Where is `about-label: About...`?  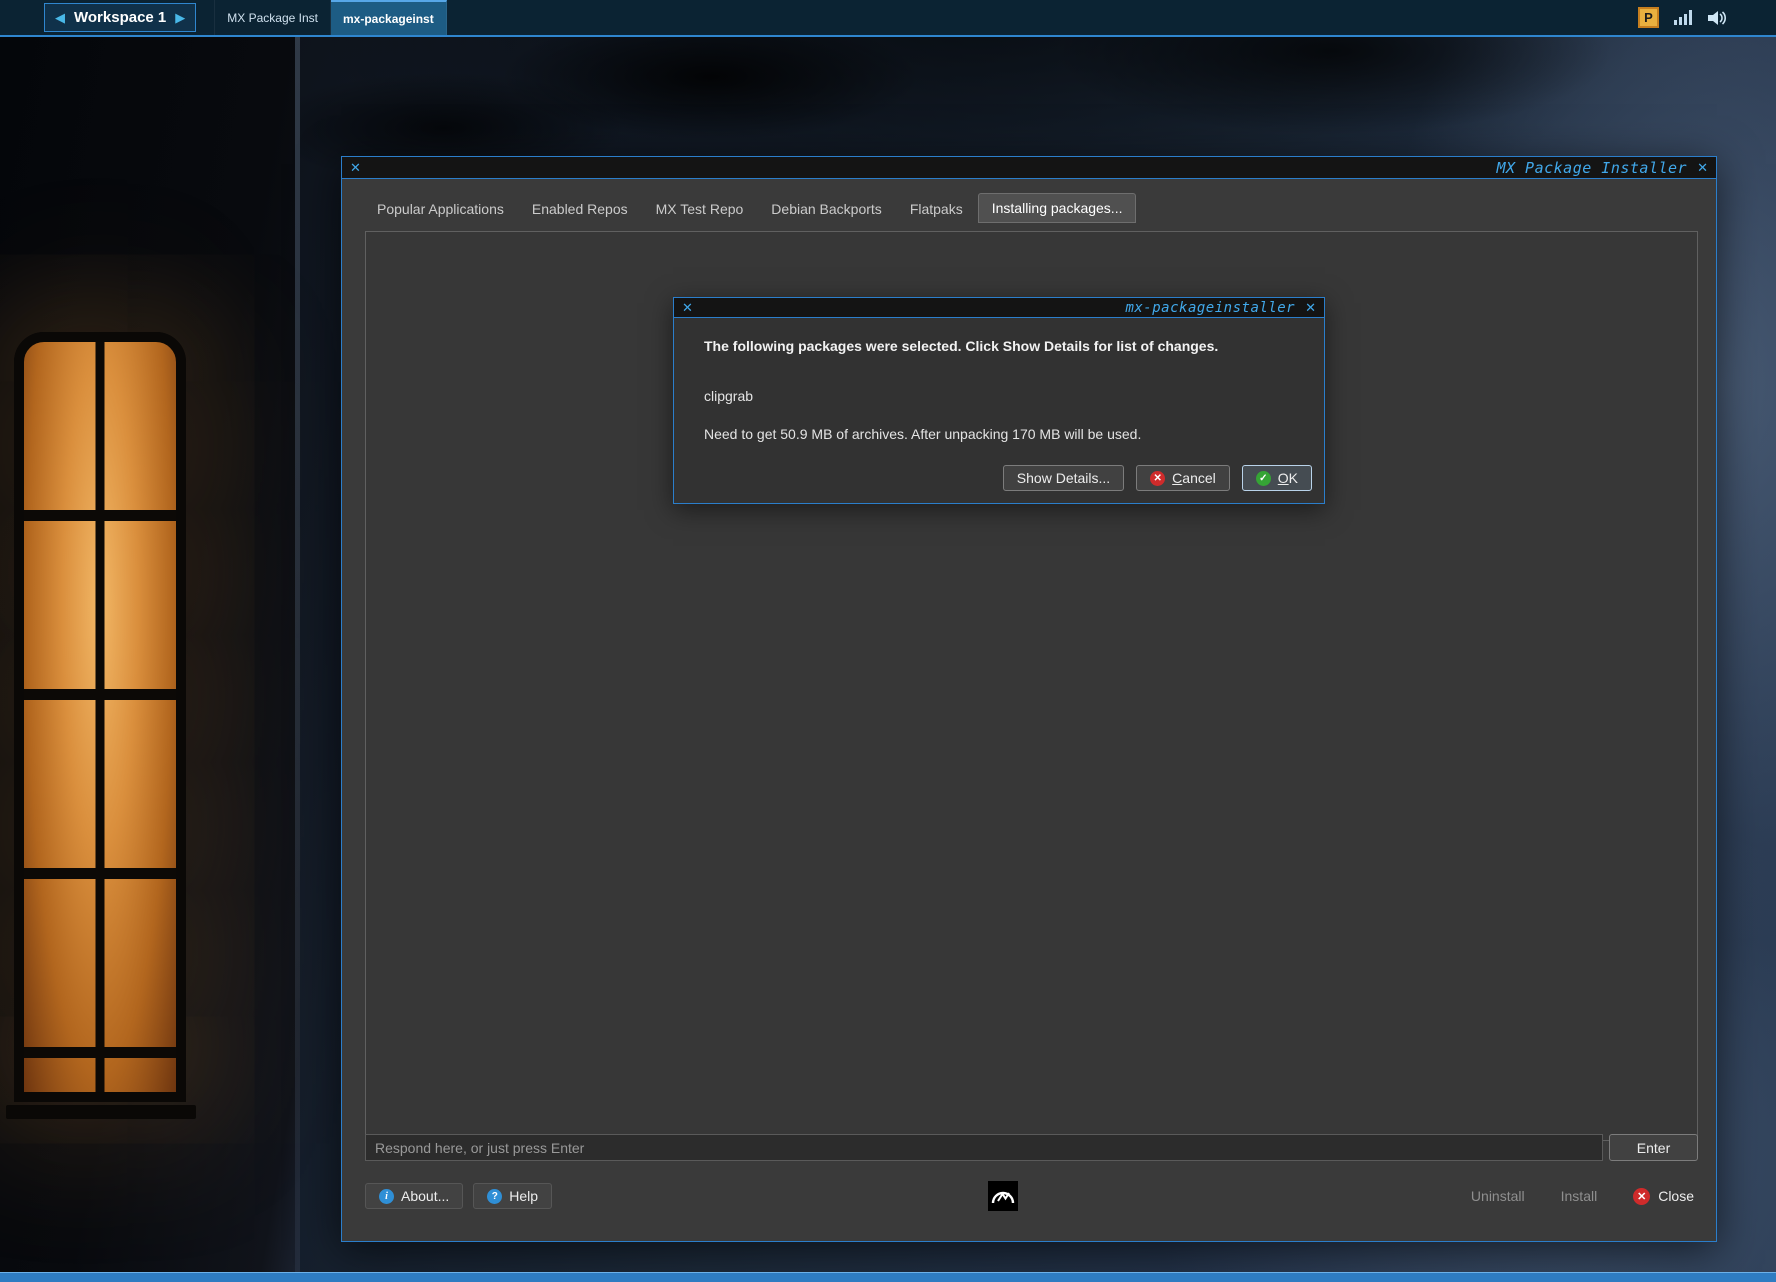
about-label: About... is located at coordinates (425, 1196).